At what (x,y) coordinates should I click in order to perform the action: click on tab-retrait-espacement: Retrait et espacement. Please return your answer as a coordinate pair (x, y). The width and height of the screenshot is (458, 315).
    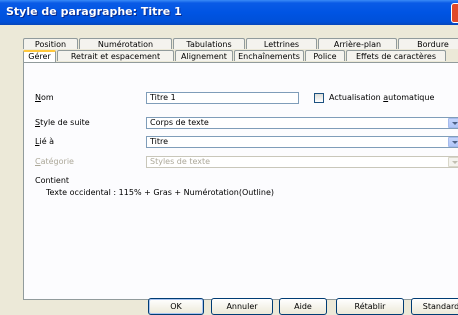
    Looking at the image, I should click on (115, 55).